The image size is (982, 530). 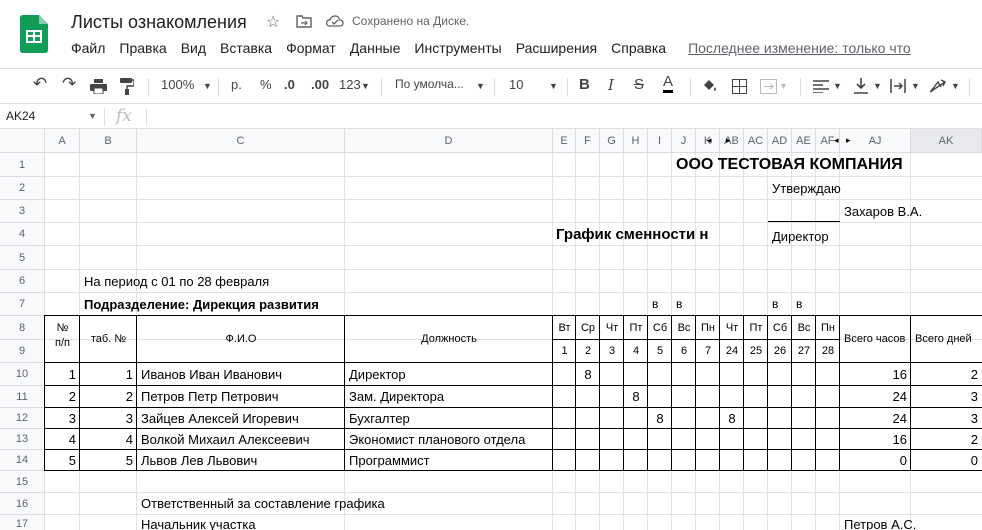 What do you see at coordinates (88, 50) in the screenshot?
I see `menu-file: Файл` at bounding box center [88, 50].